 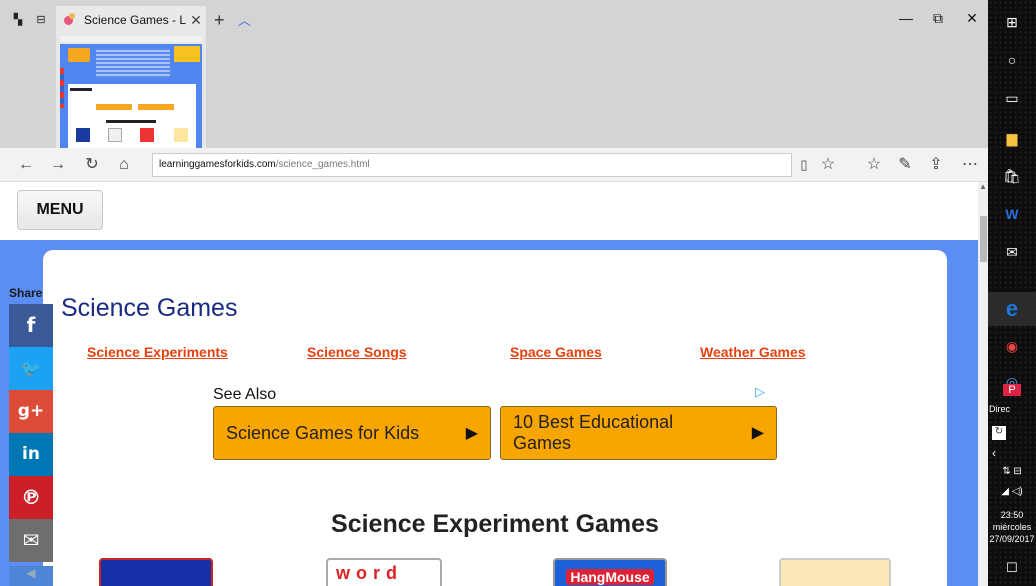 What do you see at coordinates (1012, 309) in the screenshot?
I see `edge-icon: e` at bounding box center [1012, 309].